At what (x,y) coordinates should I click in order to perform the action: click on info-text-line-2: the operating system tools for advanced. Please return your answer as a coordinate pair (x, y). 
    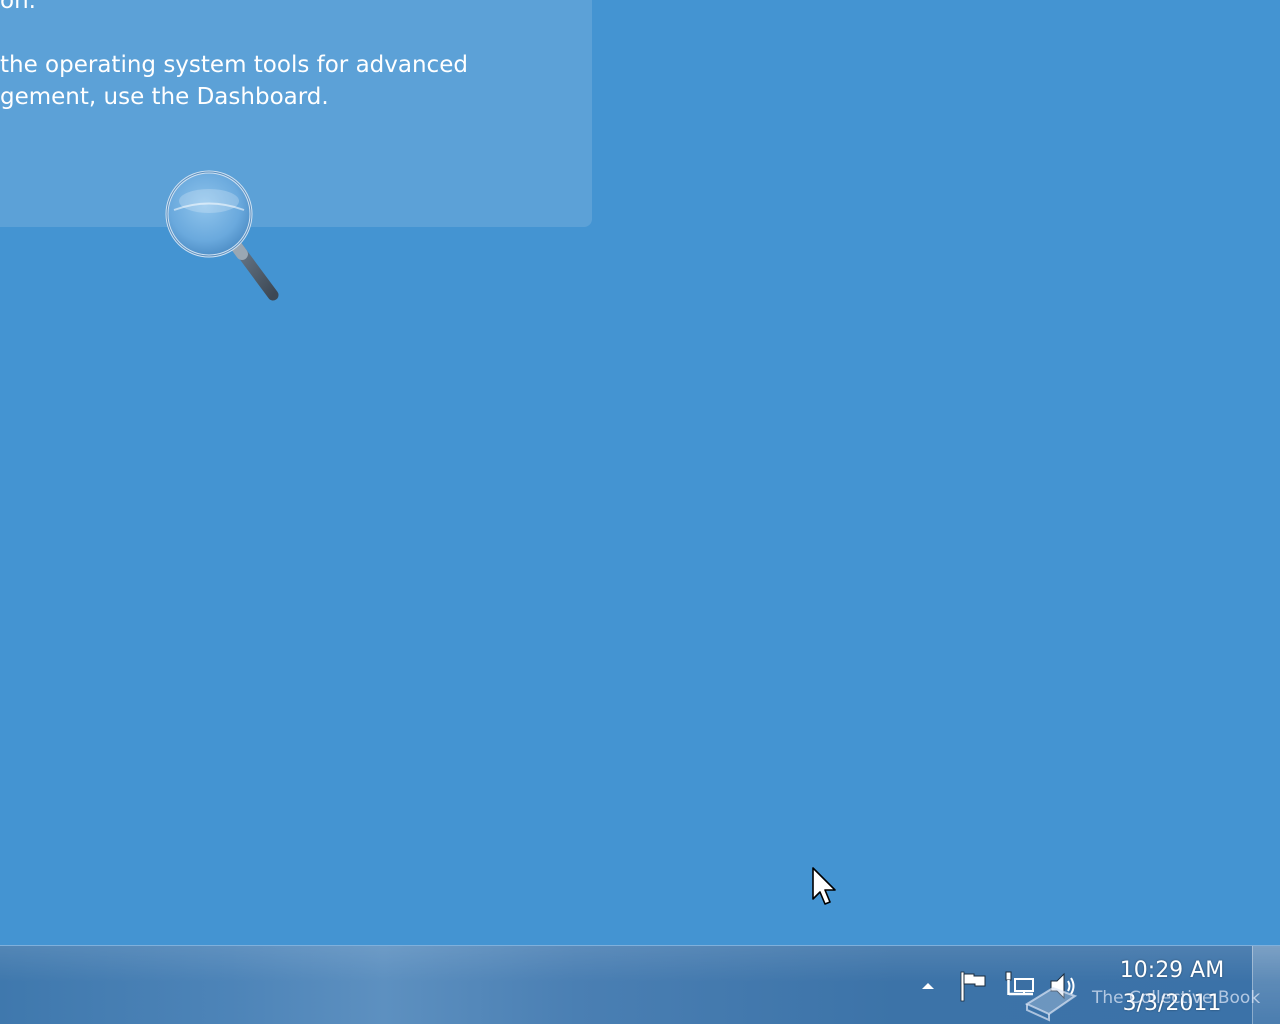
    Looking at the image, I should click on (234, 65).